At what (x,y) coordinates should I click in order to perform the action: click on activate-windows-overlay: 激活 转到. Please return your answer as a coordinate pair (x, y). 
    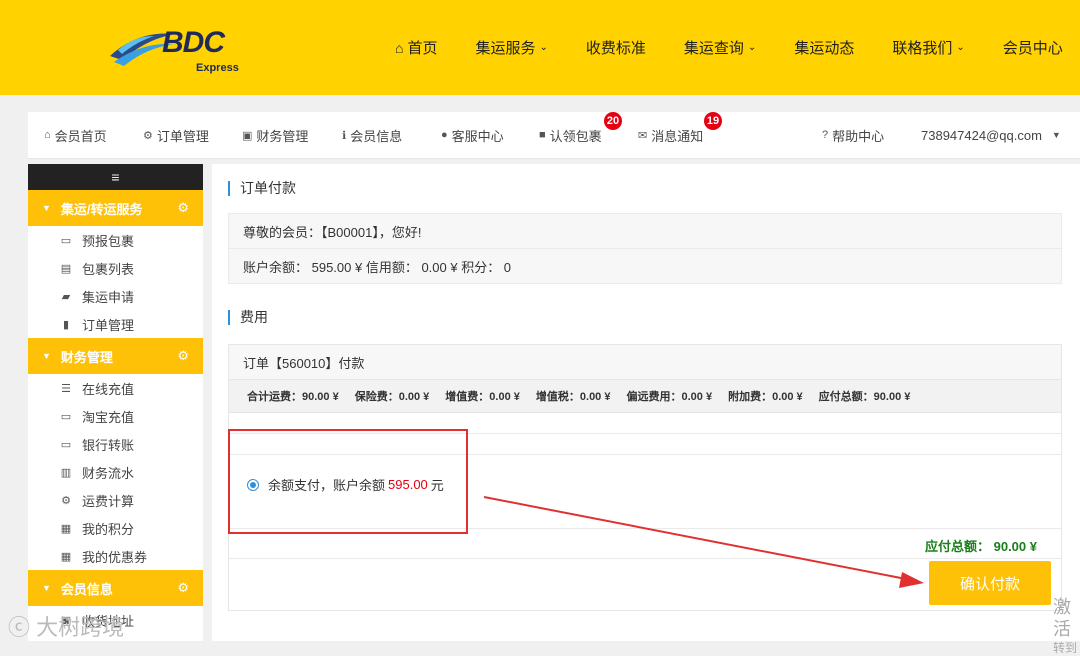
    Looking at the image, I should click on (1066, 626).